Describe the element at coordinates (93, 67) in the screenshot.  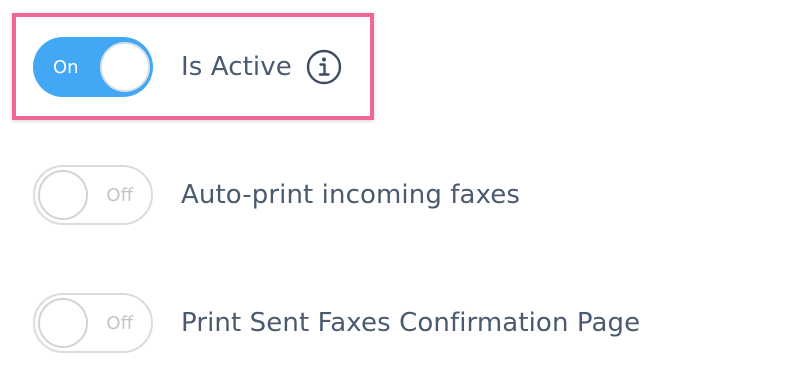
I see `is-active-toggle: On` at that location.